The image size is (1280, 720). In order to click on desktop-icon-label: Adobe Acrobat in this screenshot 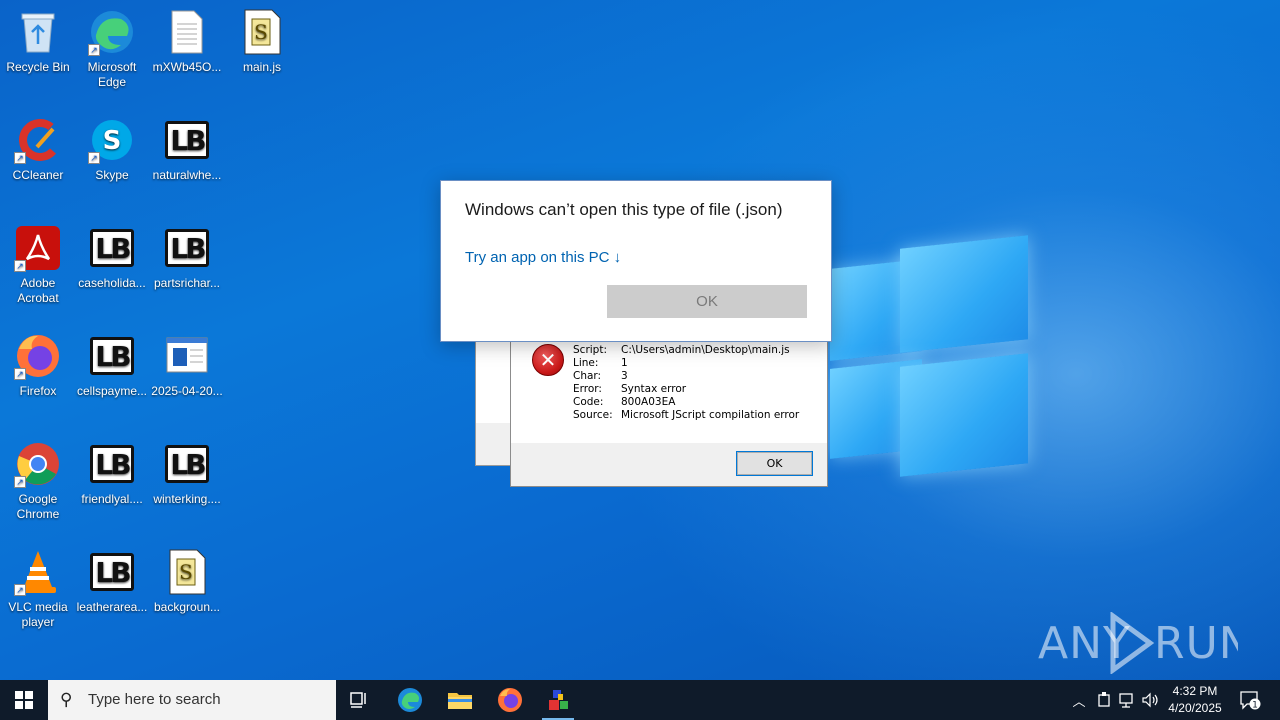, I will do `click(38, 290)`.